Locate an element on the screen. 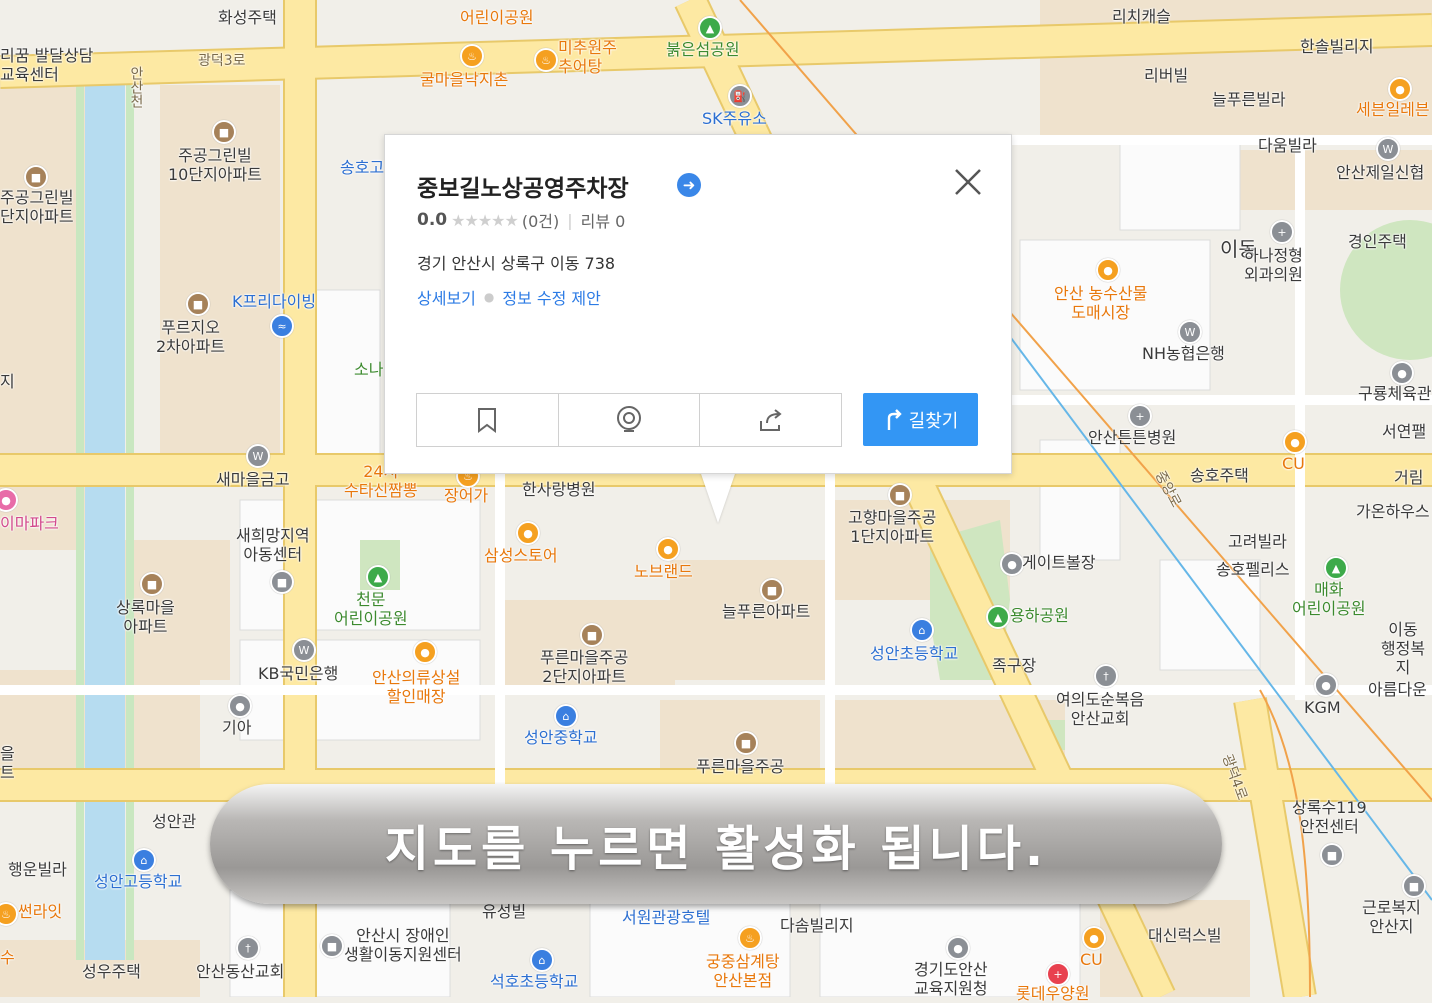 Image resolution: width=1432 pixels, height=1003 pixels. map-label: 굴마을낙지촌 is located at coordinates (464, 79).